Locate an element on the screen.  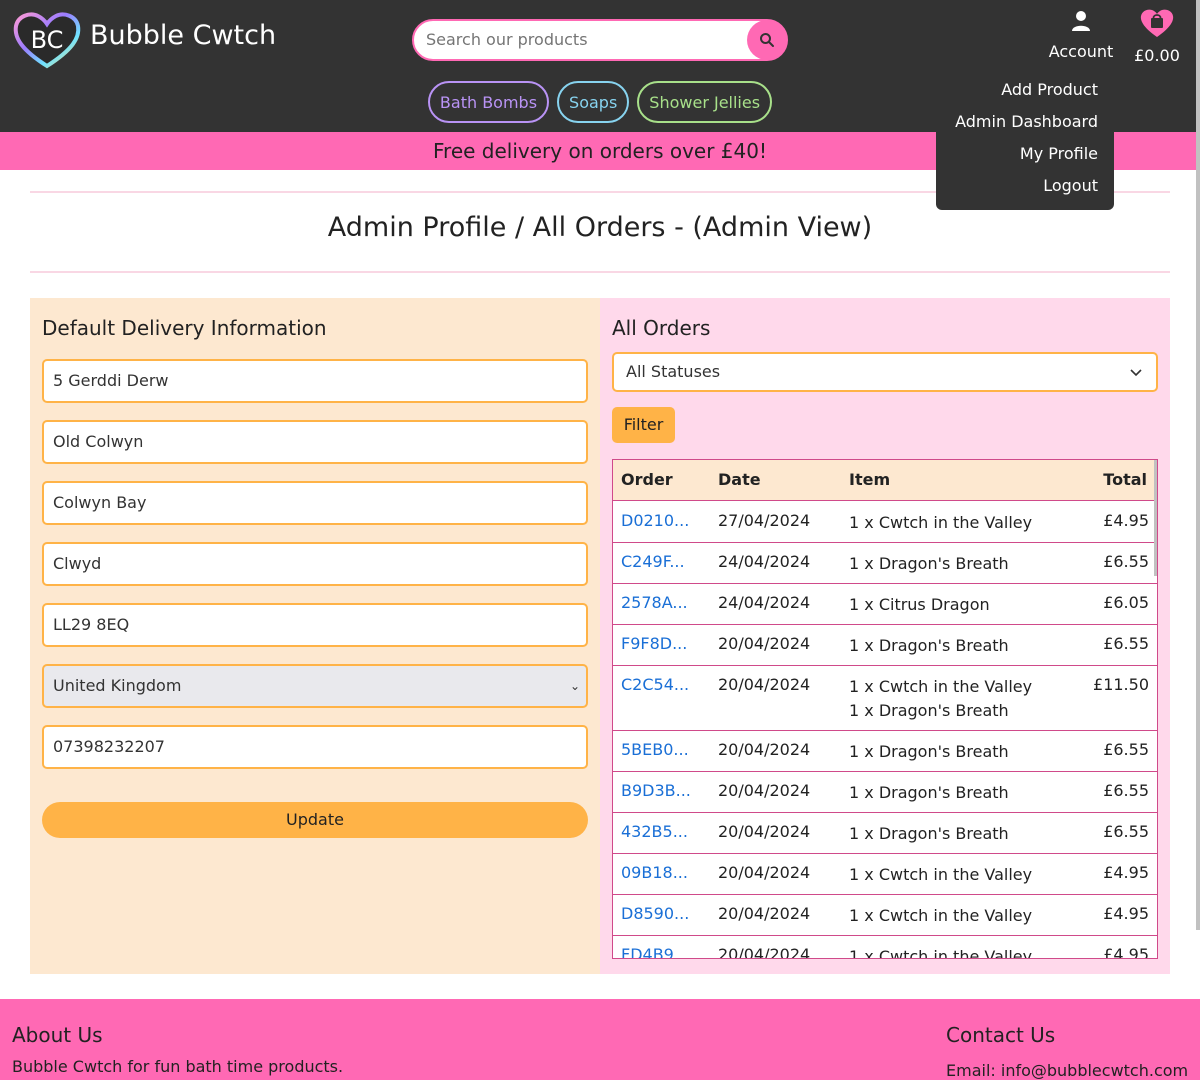
table-scrollbar is located at coordinates (1155, 518).